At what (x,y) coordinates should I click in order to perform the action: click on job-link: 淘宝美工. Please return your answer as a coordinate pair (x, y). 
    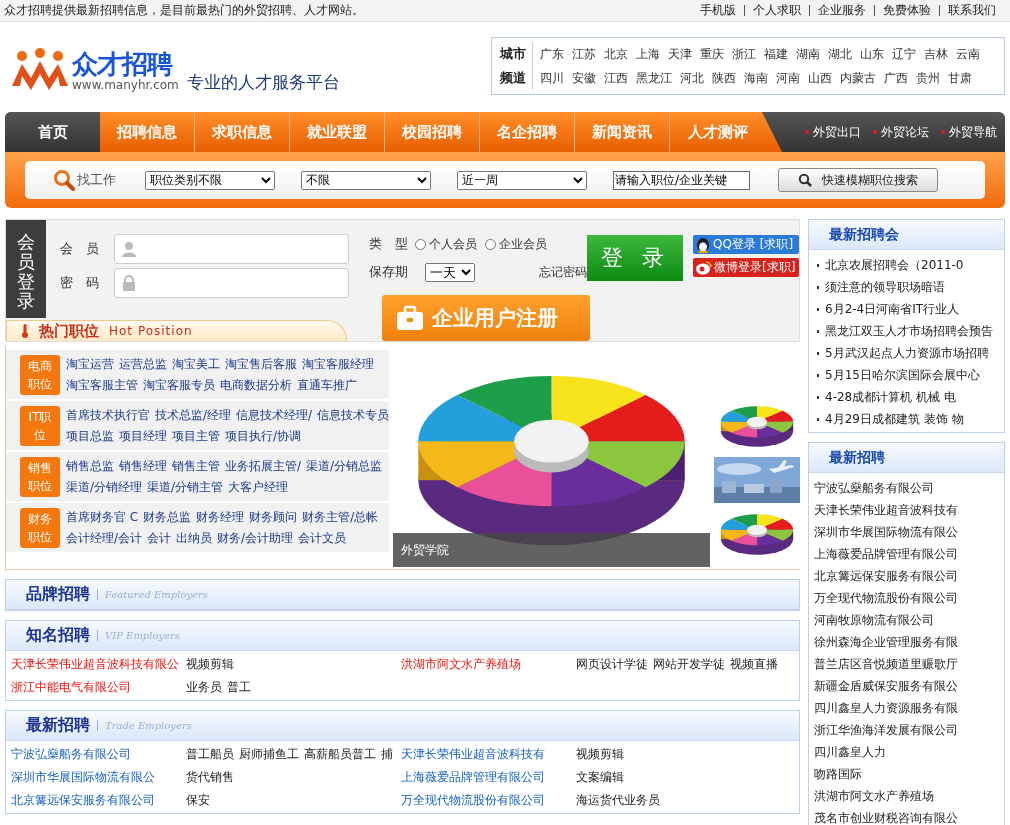
    Looking at the image, I should click on (196, 364).